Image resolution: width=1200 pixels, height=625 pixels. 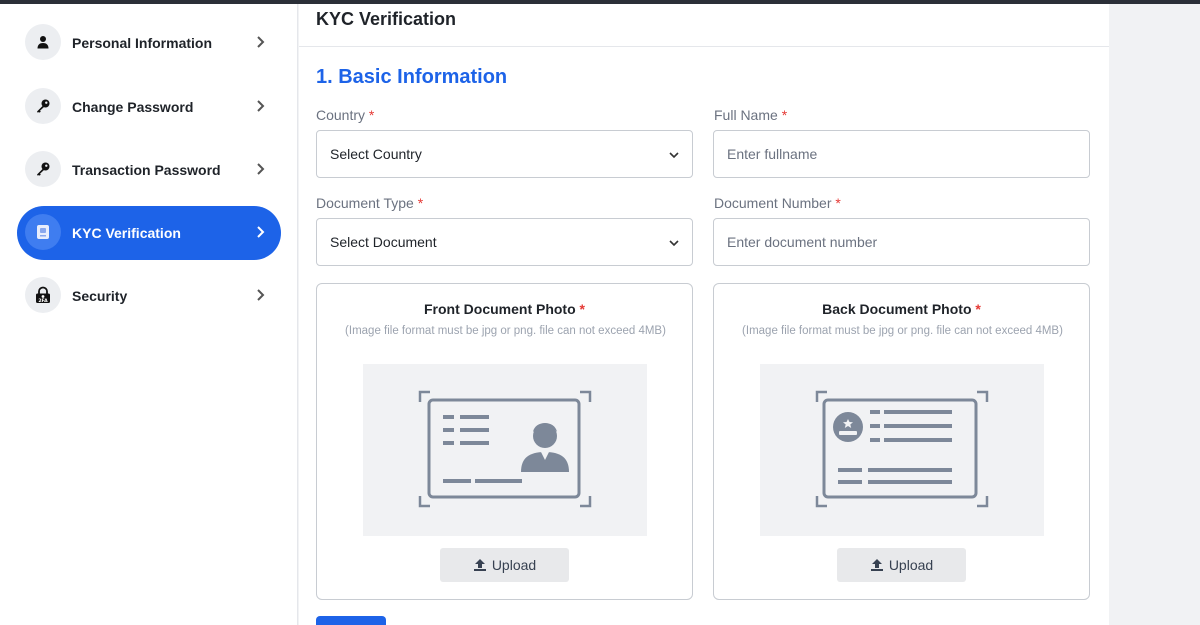 I want to click on front-upload-button: Upload, so click(x=504, y=565).